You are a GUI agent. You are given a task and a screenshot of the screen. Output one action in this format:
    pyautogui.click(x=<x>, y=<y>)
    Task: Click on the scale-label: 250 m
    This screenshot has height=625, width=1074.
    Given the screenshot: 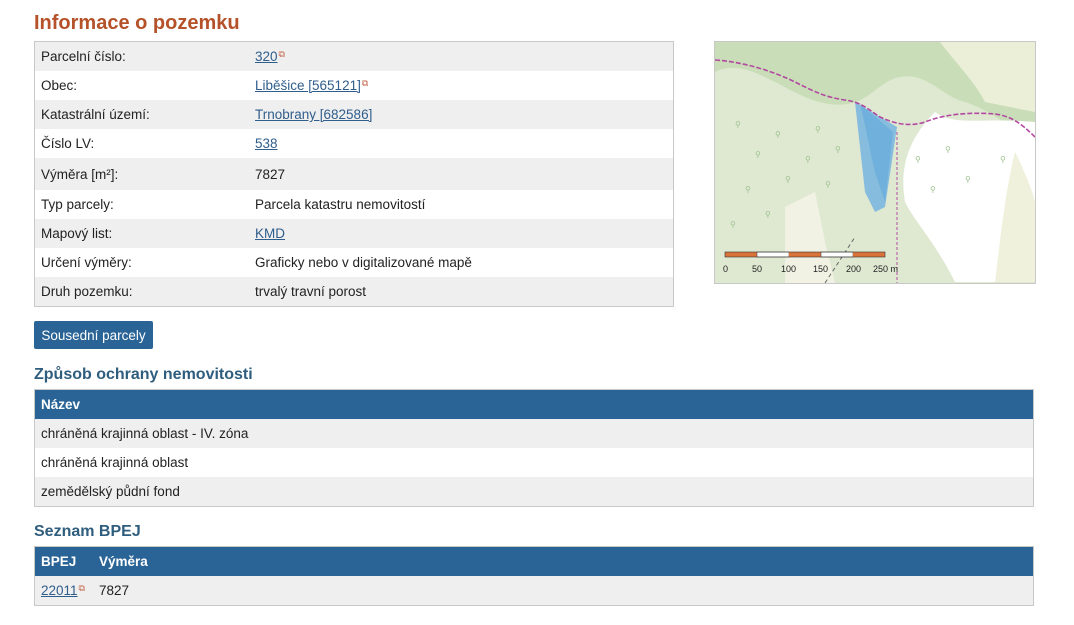 What is the action you would take?
    pyautogui.click(x=885, y=269)
    